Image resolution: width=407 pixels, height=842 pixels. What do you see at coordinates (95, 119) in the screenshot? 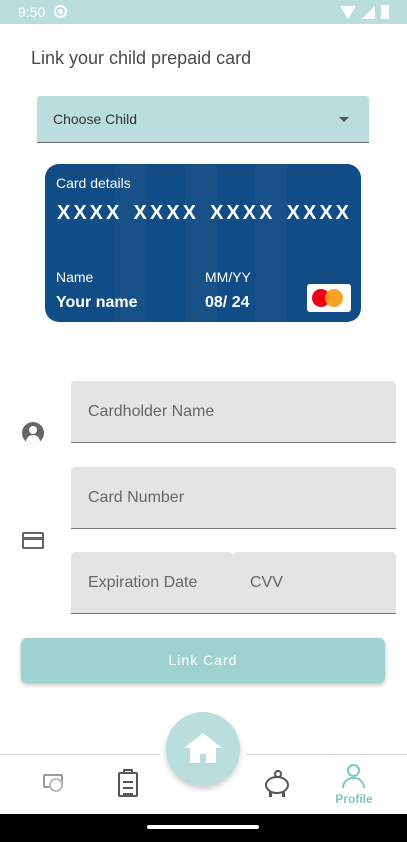
I see `choose-child-label: Choose Child` at bounding box center [95, 119].